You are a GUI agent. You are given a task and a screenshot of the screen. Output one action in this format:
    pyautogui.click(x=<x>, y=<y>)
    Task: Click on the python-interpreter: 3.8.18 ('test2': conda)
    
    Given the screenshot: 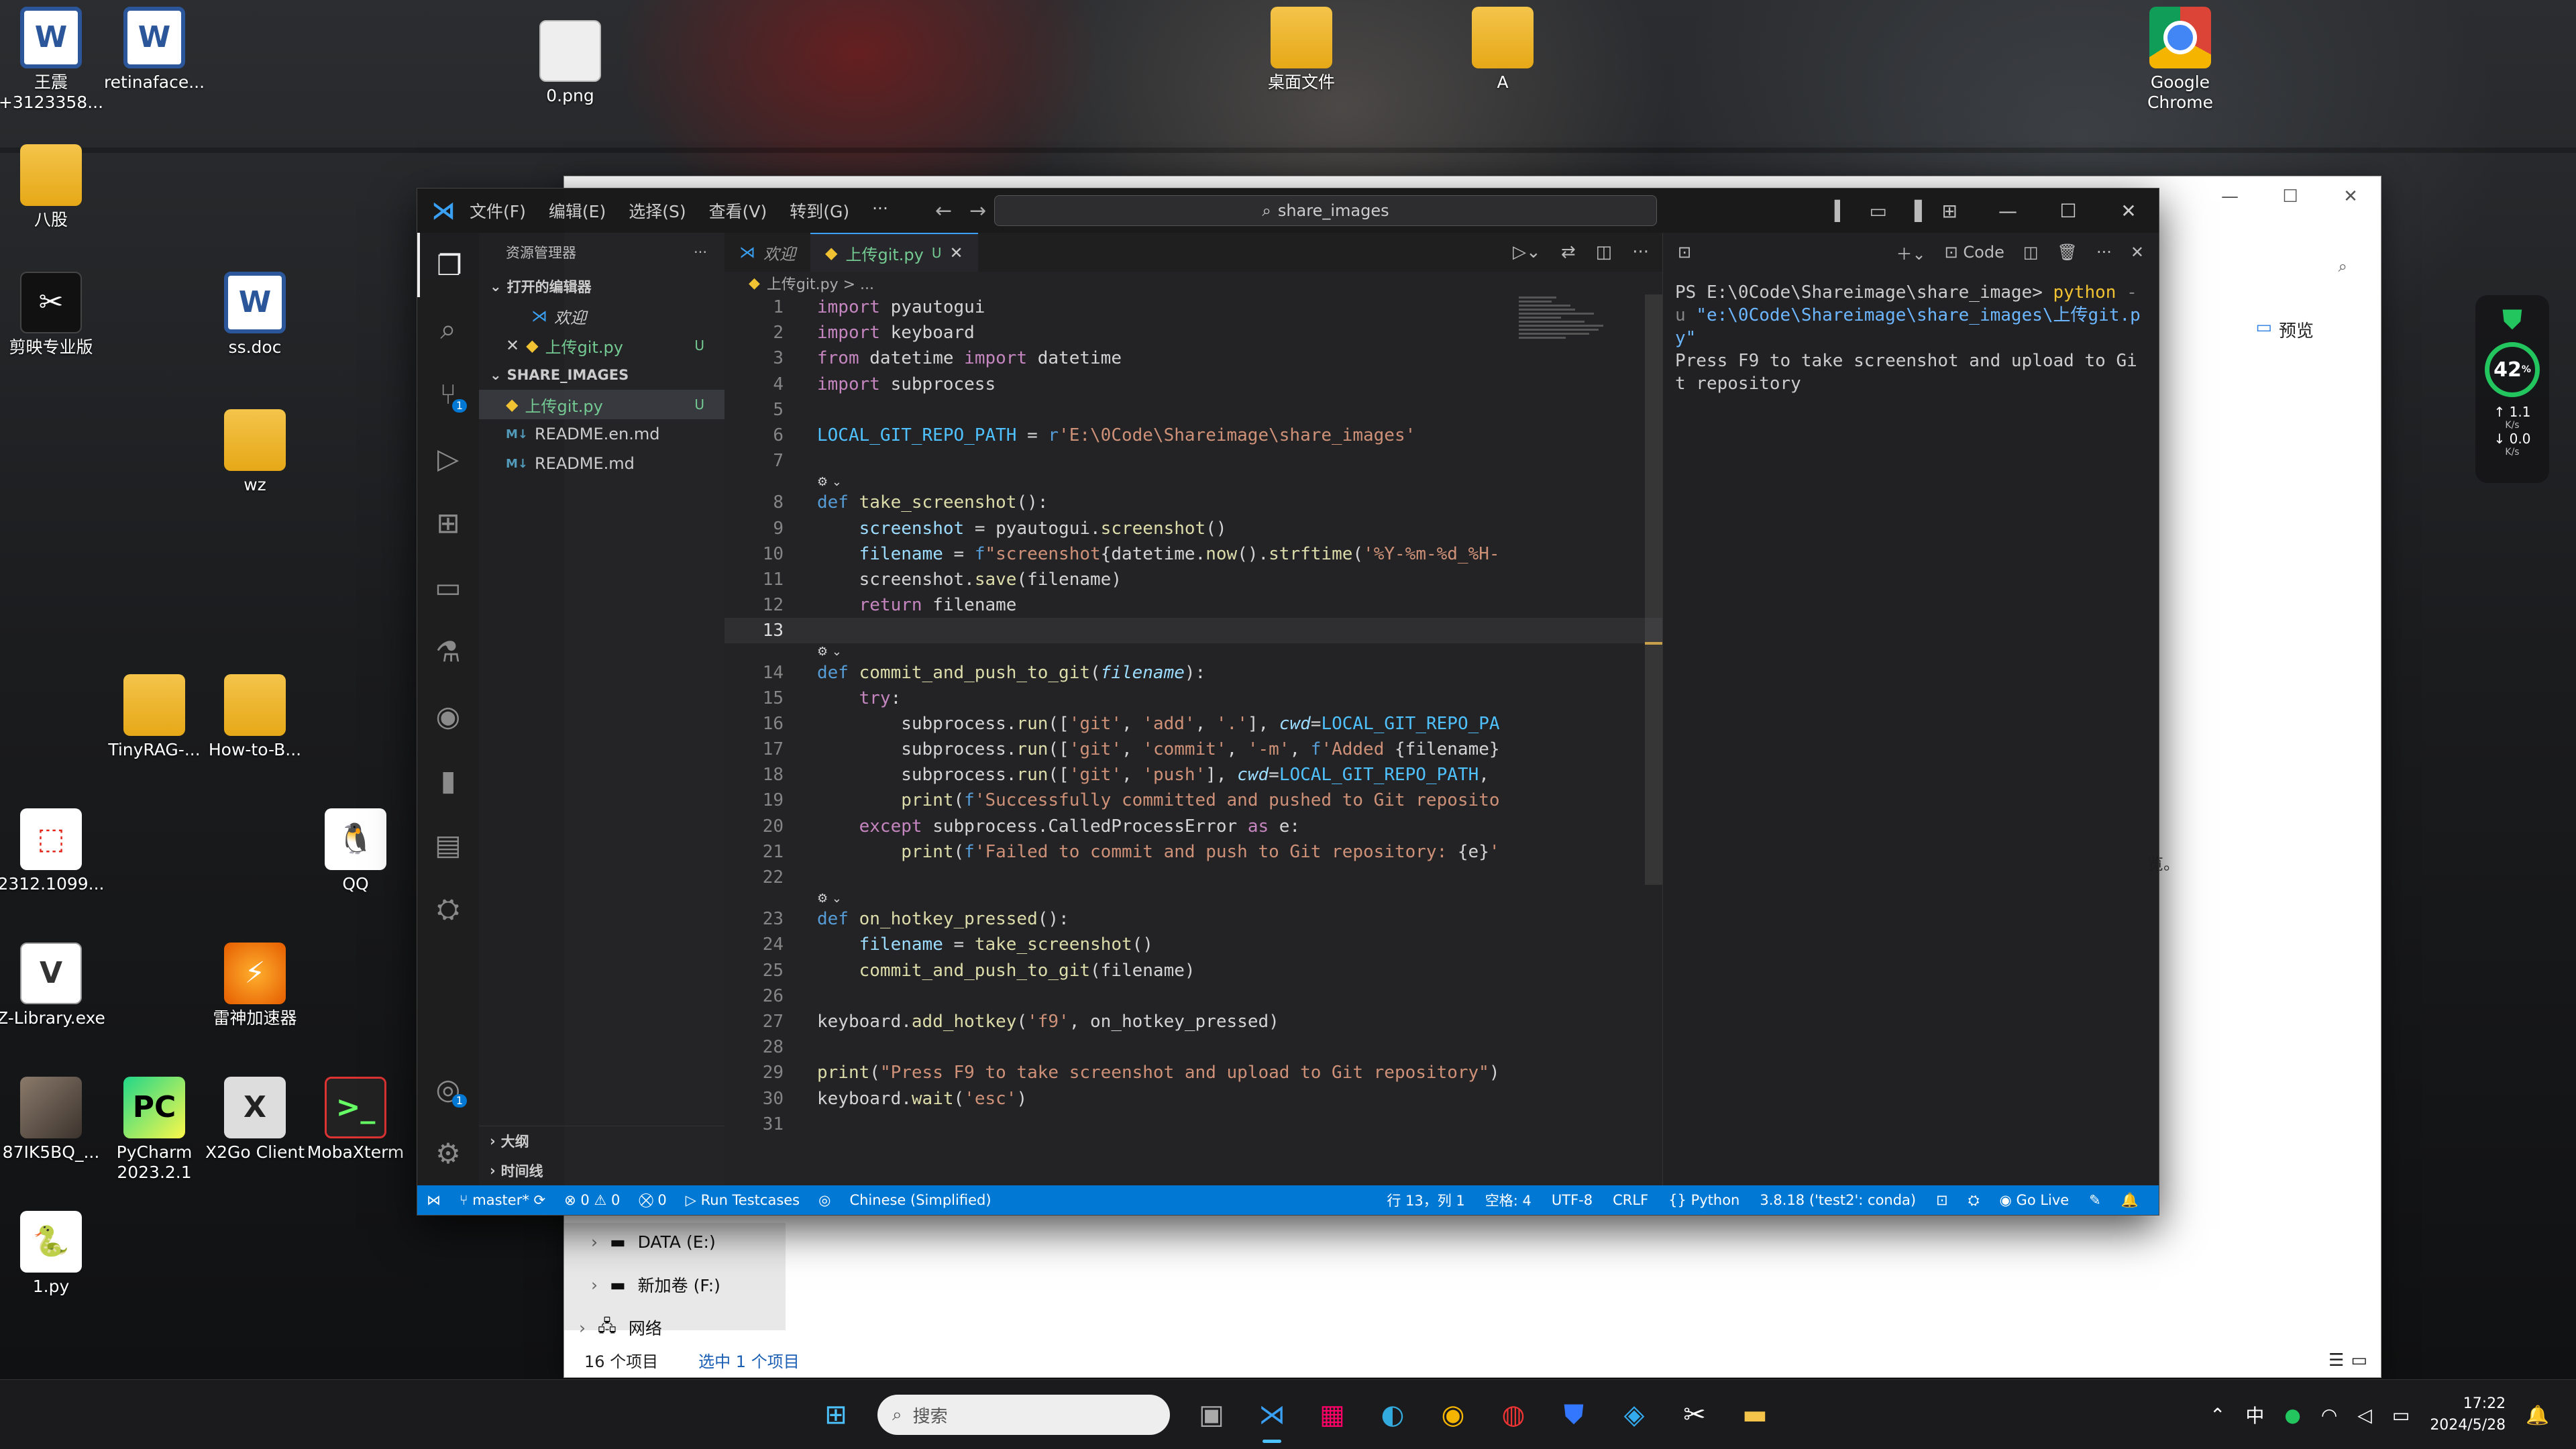 What is the action you would take?
    pyautogui.click(x=1838, y=1200)
    